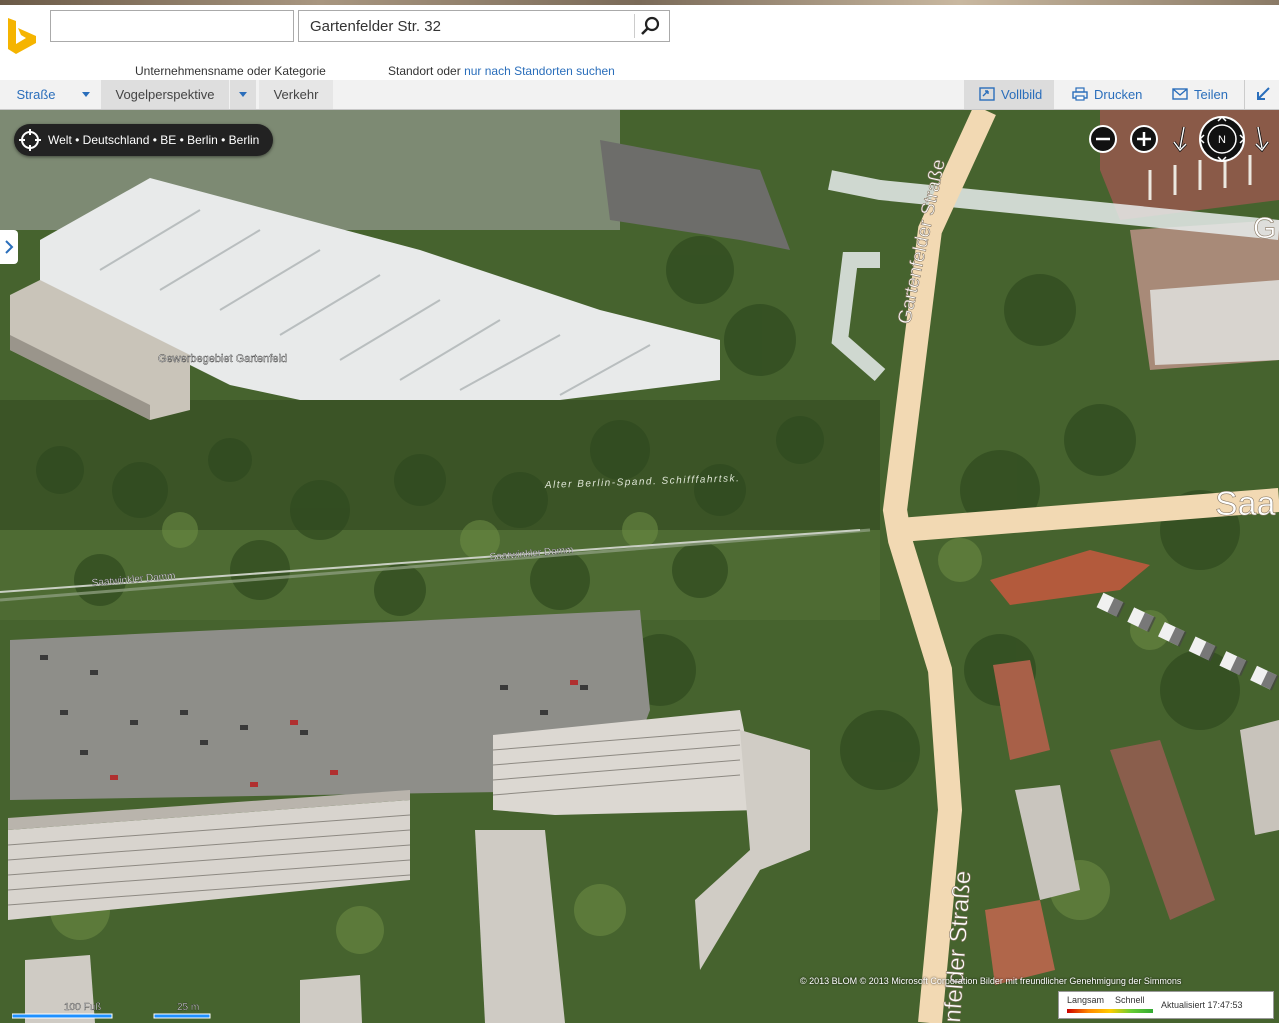 This screenshot has height=1023, width=1279. I want to click on share-label: Teilen, so click(1211, 94).